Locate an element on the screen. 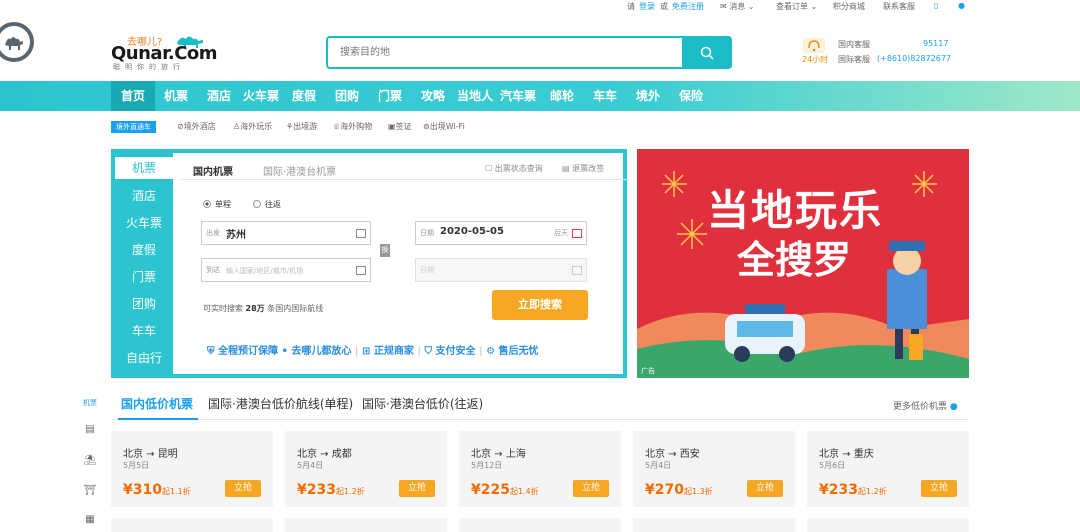  intl-service-label: 国际客服 is located at coordinates (854, 59).